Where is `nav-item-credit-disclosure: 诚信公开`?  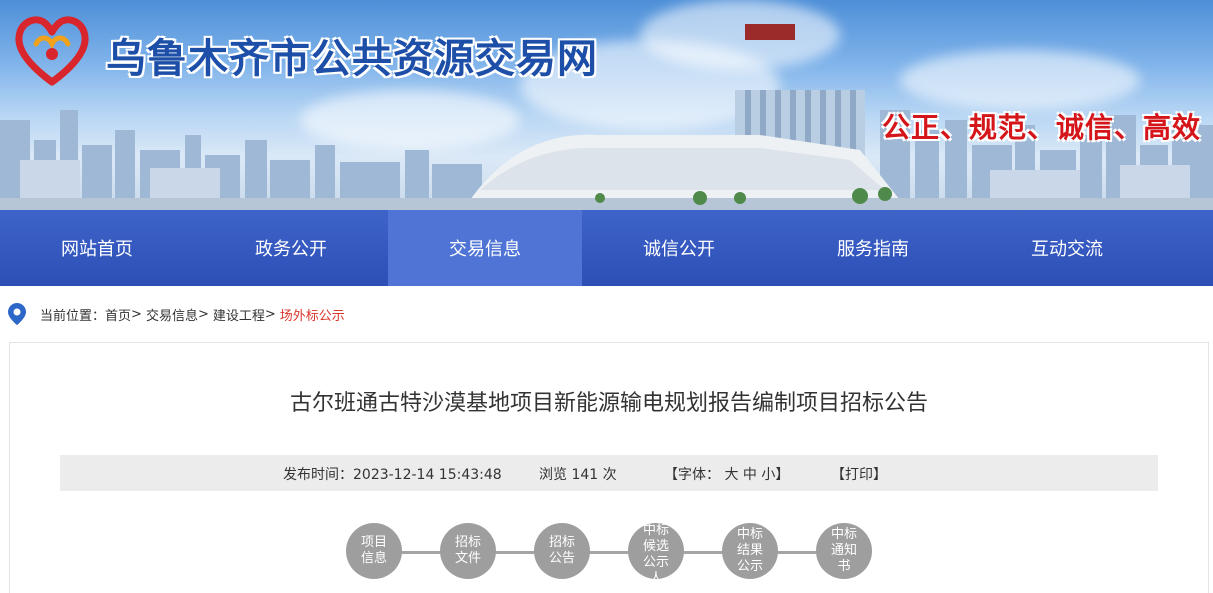 nav-item-credit-disclosure: 诚信公开 is located at coordinates (679, 248).